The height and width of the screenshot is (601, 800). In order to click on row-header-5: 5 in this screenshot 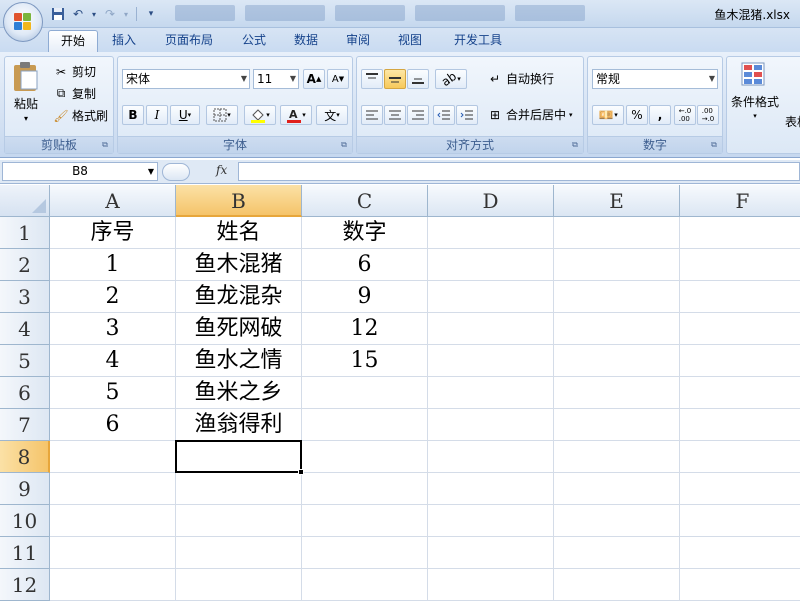, I will do `click(25, 361)`.